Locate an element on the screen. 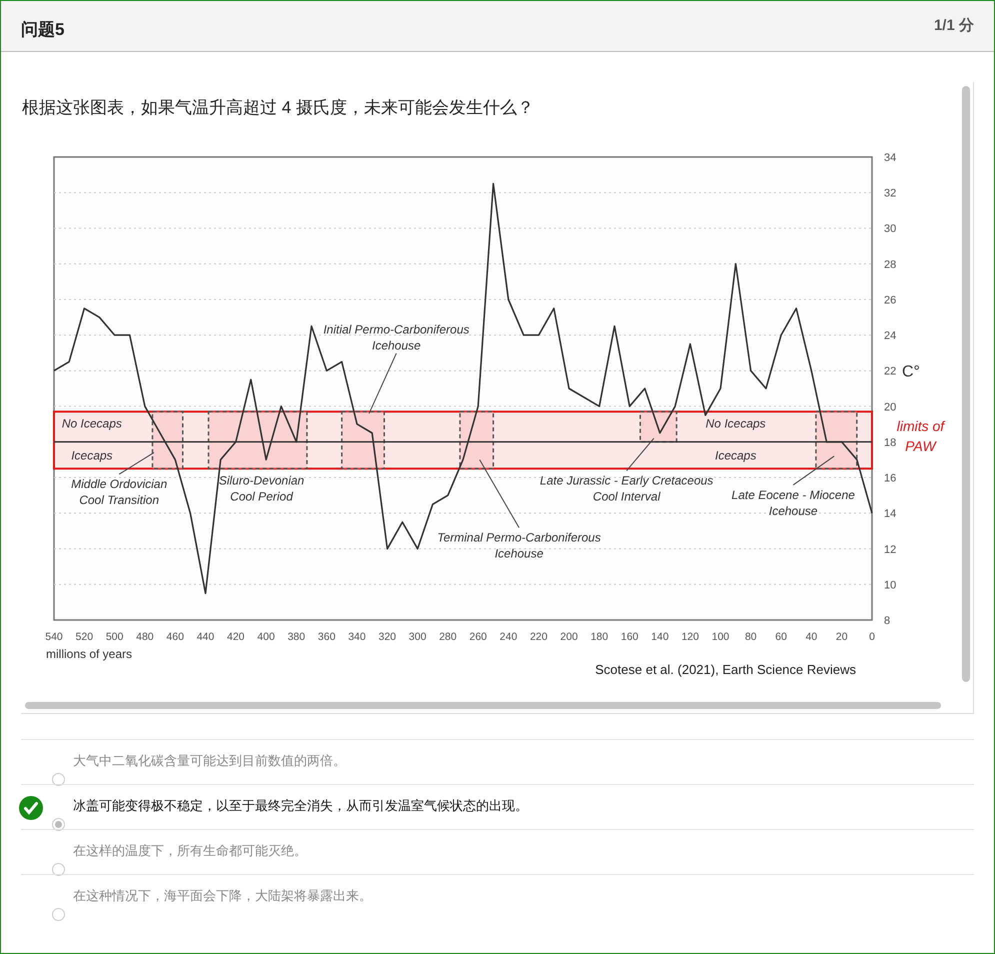 The width and height of the screenshot is (995, 954). y-tick-label: 34 is located at coordinates (890, 158).